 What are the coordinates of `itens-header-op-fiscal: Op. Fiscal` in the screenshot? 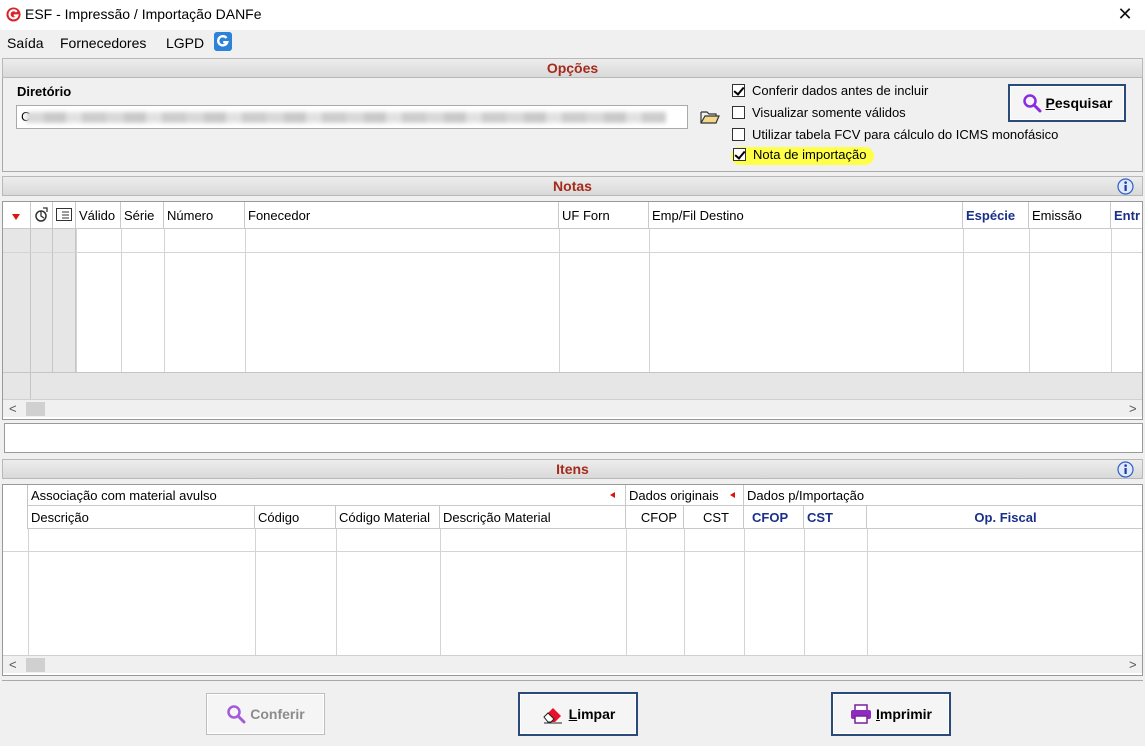 It's located at (1004, 517).